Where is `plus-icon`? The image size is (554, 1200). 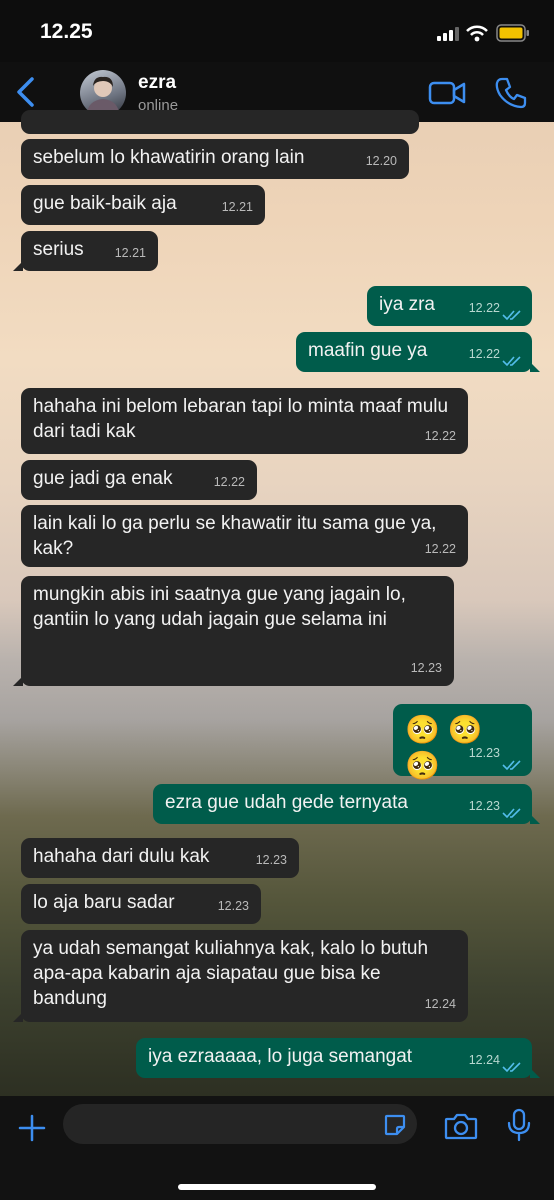
plus-icon is located at coordinates (32, 1128).